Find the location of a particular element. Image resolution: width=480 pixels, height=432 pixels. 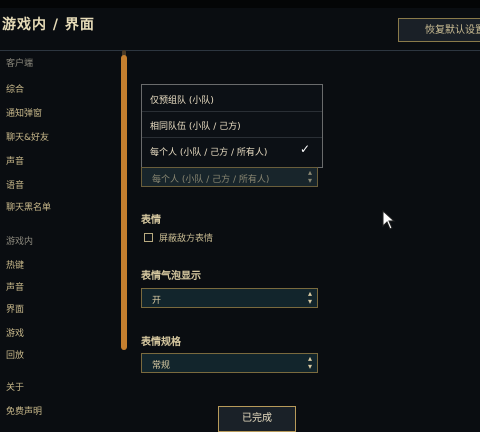

hide-enemy-emotes-label: 屏蔽敌方表情 is located at coordinates (186, 237).